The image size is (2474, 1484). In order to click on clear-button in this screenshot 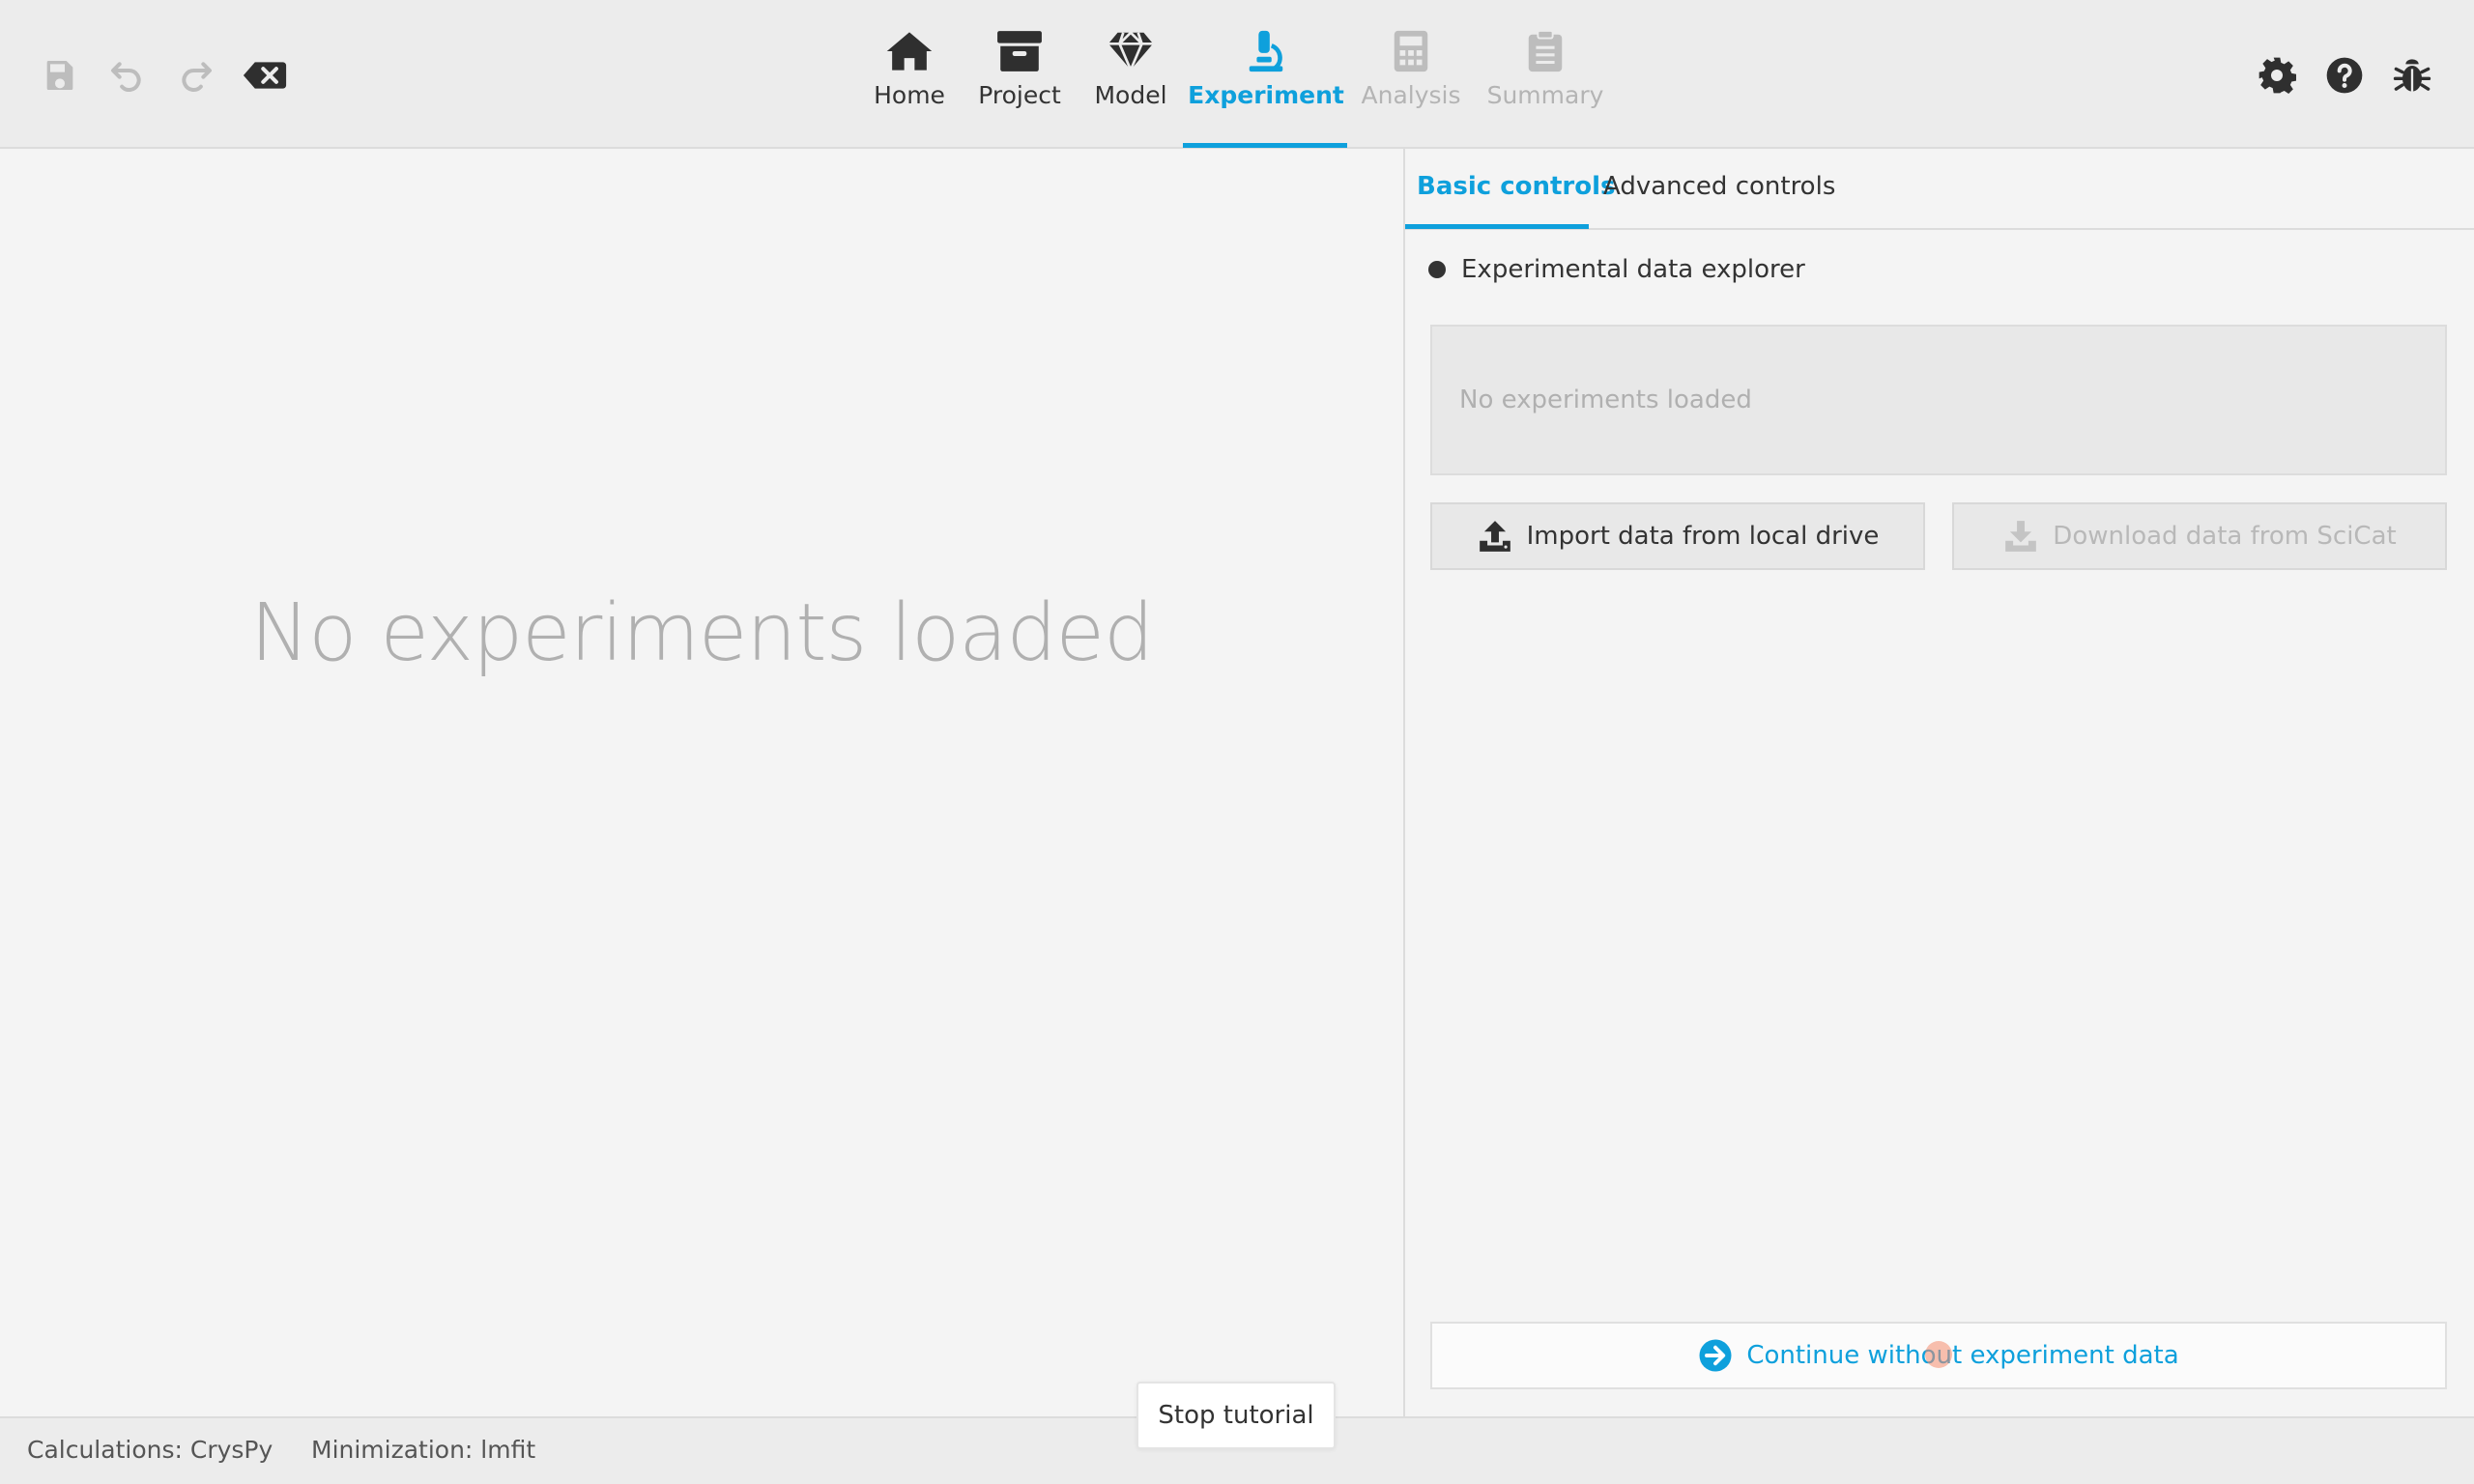, I will do `click(265, 76)`.